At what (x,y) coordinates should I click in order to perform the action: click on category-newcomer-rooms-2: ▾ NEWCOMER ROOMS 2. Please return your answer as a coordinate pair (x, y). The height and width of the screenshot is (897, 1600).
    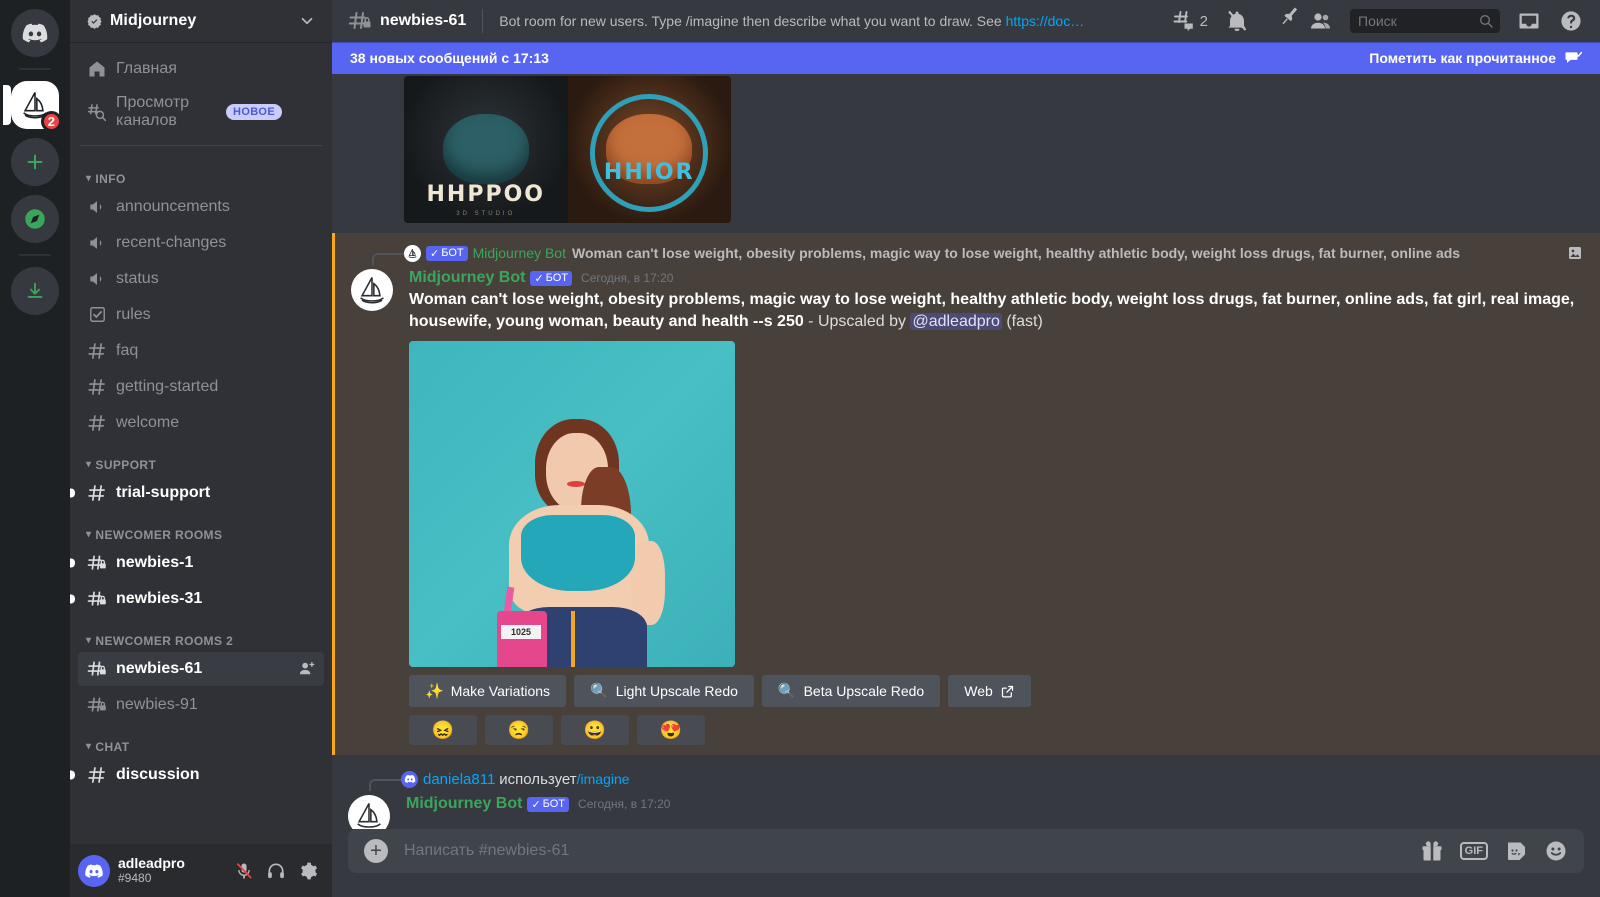
    Looking at the image, I should click on (201, 635).